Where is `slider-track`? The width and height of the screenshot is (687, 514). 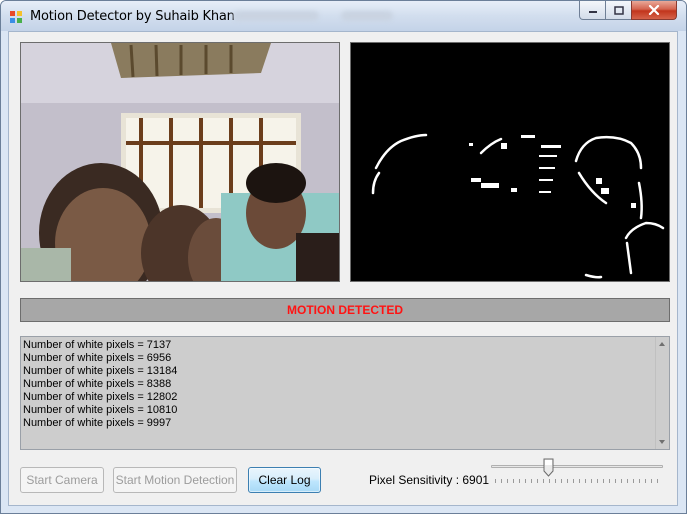 slider-track is located at coordinates (577, 466).